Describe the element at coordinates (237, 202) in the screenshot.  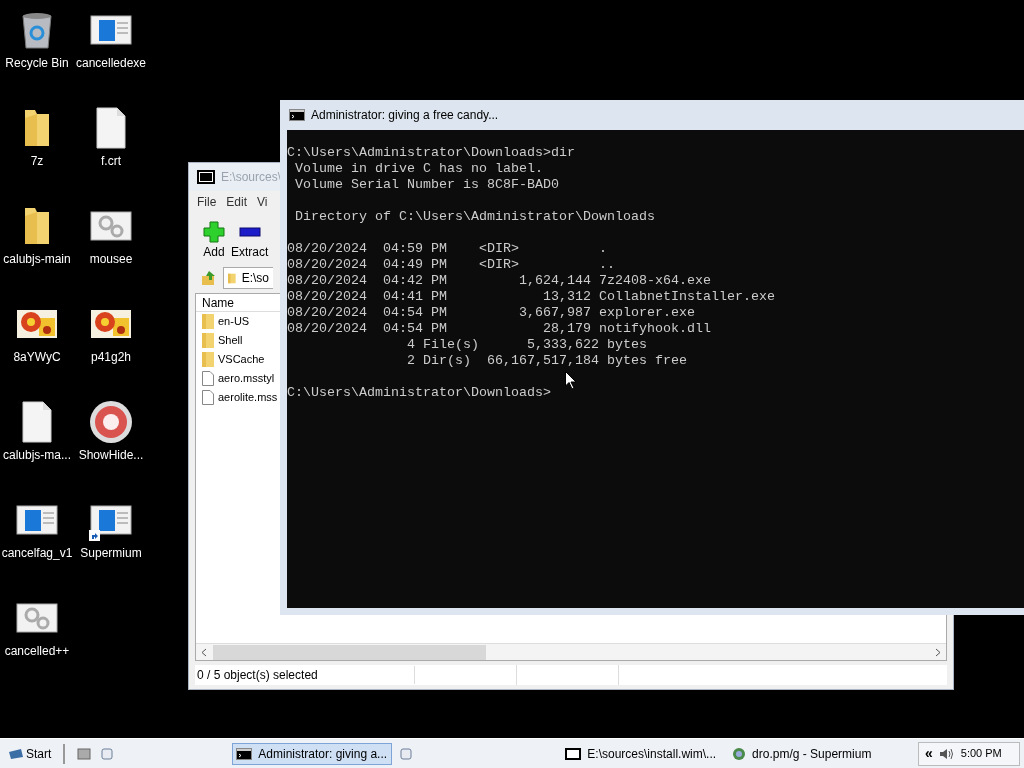
I see `menu-item: Edit` at that location.